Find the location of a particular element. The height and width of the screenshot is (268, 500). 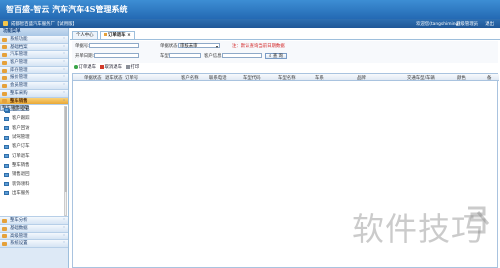

menu-item-purchase: 整车采购 ˅ is located at coordinates (34, 93).